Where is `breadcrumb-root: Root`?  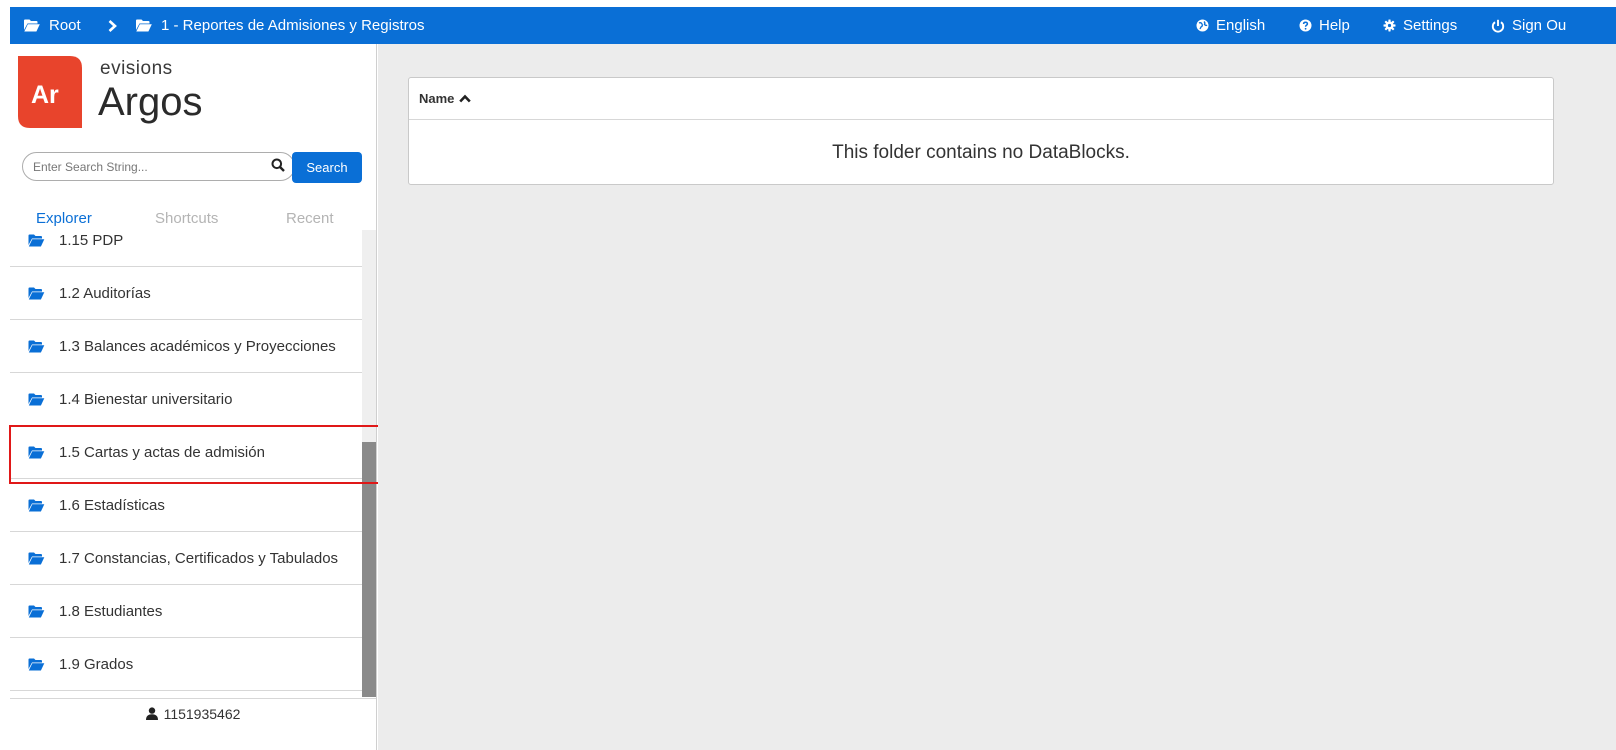
breadcrumb-root: Root is located at coordinates (52, 25).